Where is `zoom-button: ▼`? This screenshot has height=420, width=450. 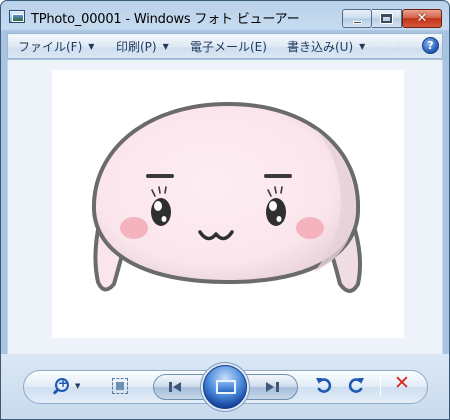 zoom-button: ▼ is located at coordinates (67, 387).